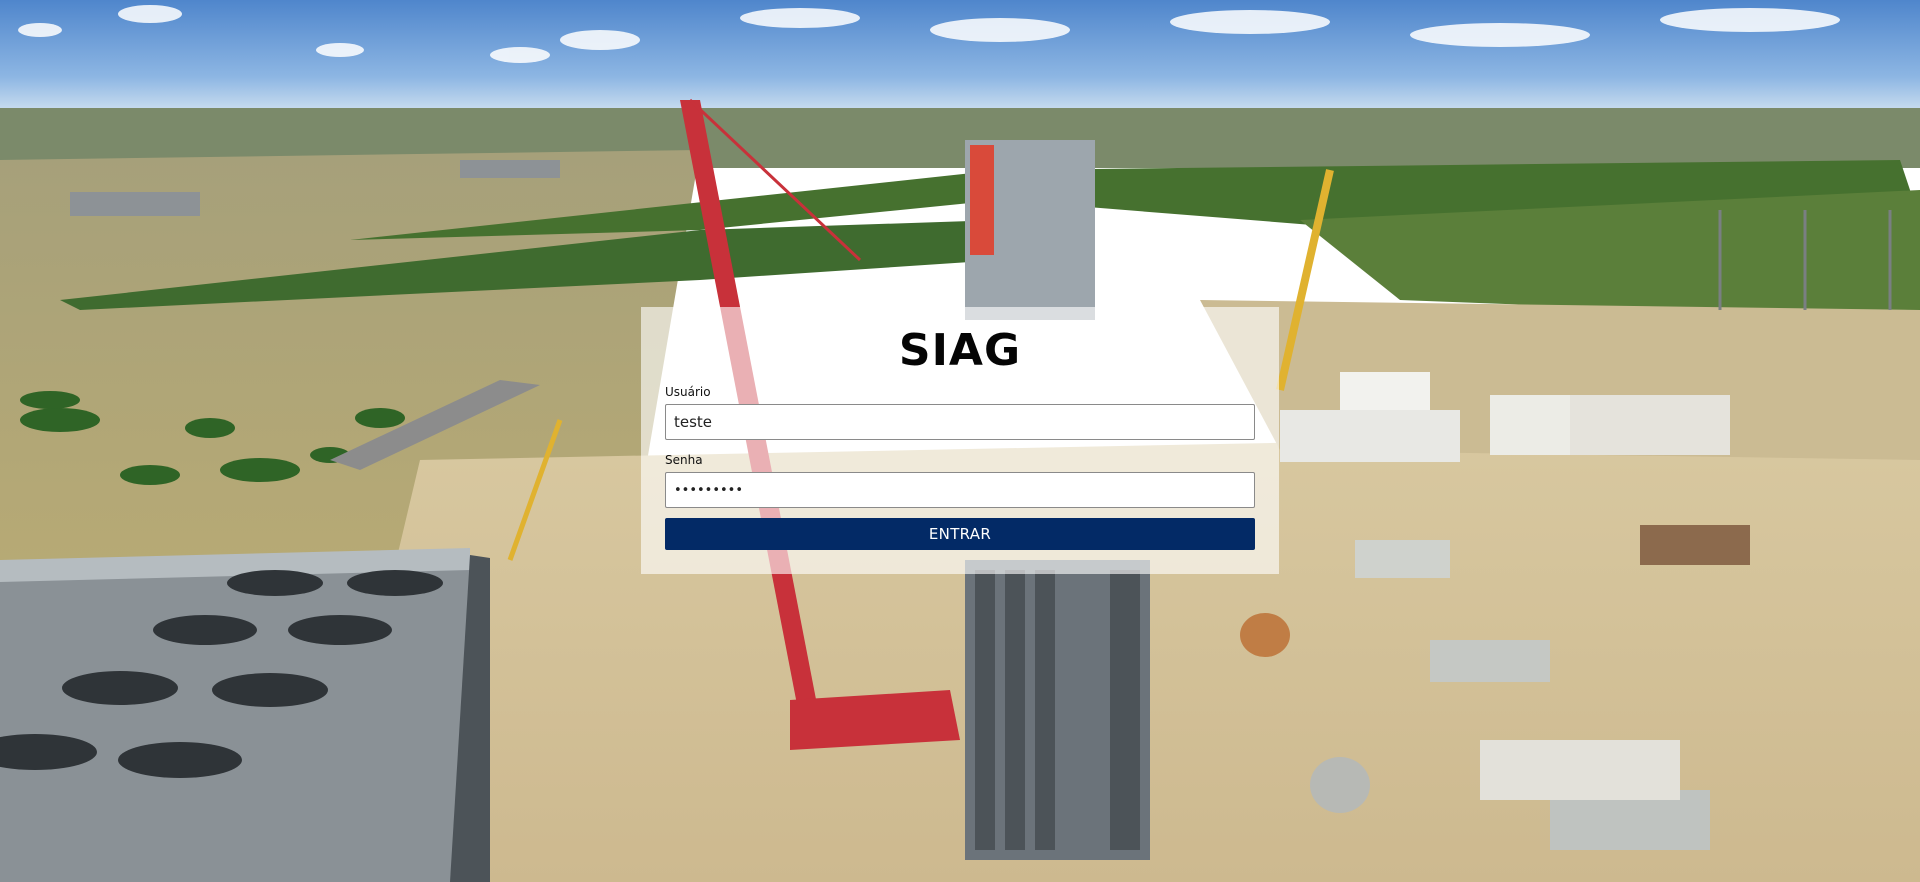  Describe the element at coordinates (684, 460) in the screenshot. I see `password-label: Senha` at that location.